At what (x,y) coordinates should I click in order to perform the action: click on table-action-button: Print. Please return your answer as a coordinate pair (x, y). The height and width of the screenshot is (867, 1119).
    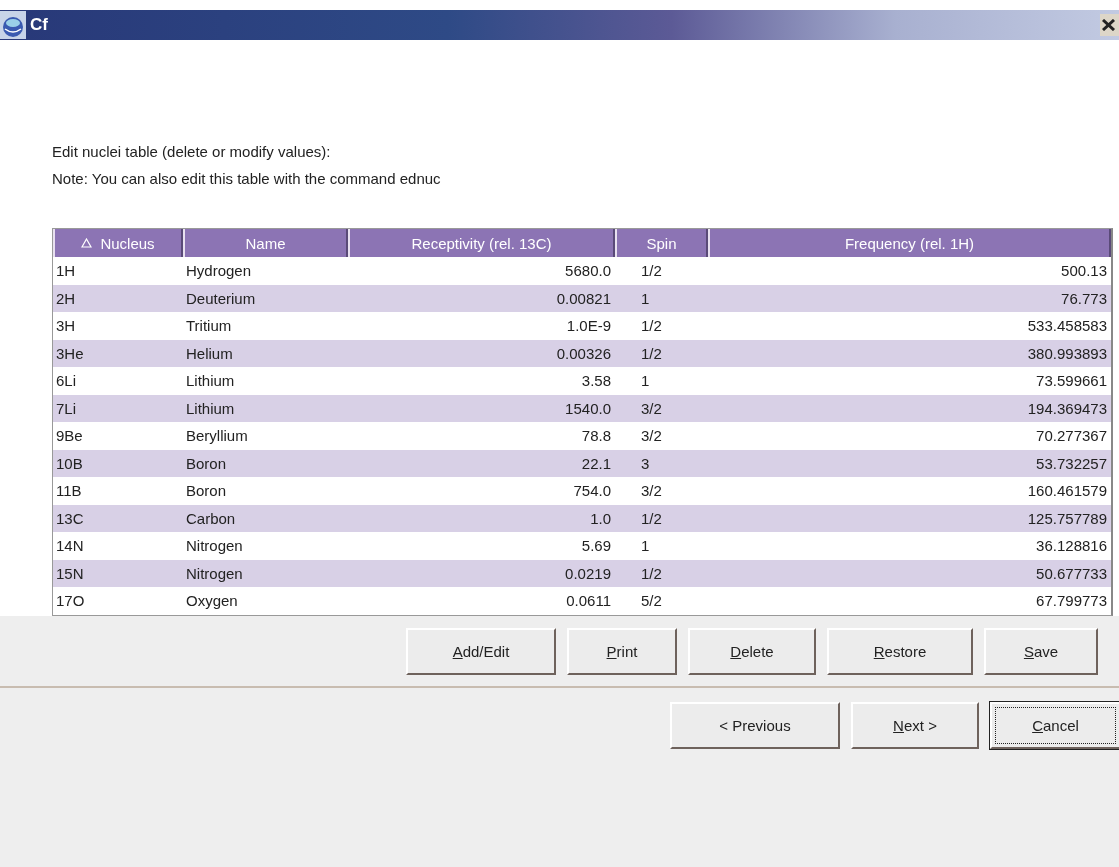
    Looking at the image, I should click on (622, 651).